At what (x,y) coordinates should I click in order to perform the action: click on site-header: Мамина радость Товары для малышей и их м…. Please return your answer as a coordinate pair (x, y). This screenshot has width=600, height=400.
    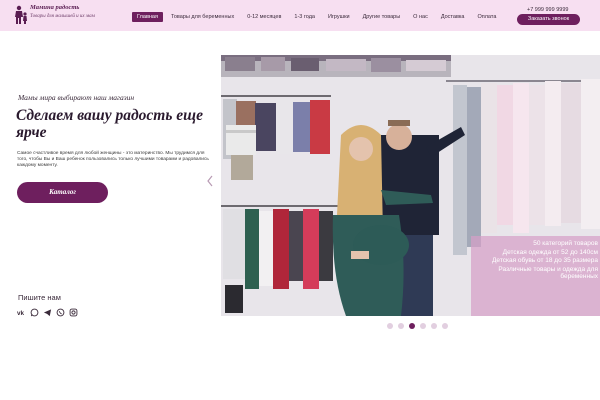
    Looking at the image, I should click on (300, 15).